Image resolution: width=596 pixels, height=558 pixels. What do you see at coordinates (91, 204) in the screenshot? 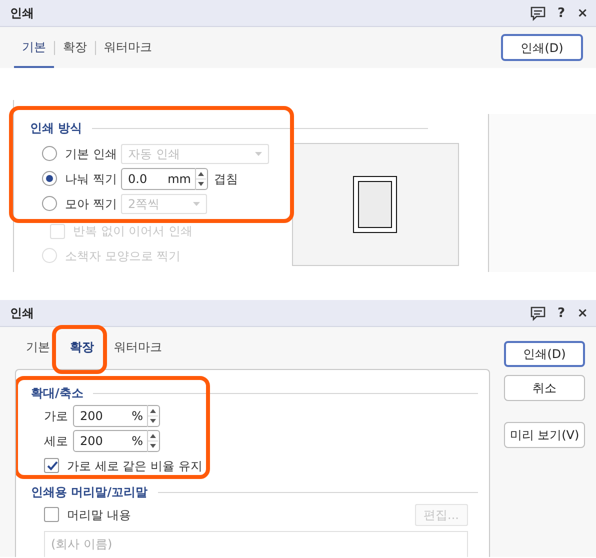
I see `option-label: 모아 찍기` at bounding box center [91, 204].